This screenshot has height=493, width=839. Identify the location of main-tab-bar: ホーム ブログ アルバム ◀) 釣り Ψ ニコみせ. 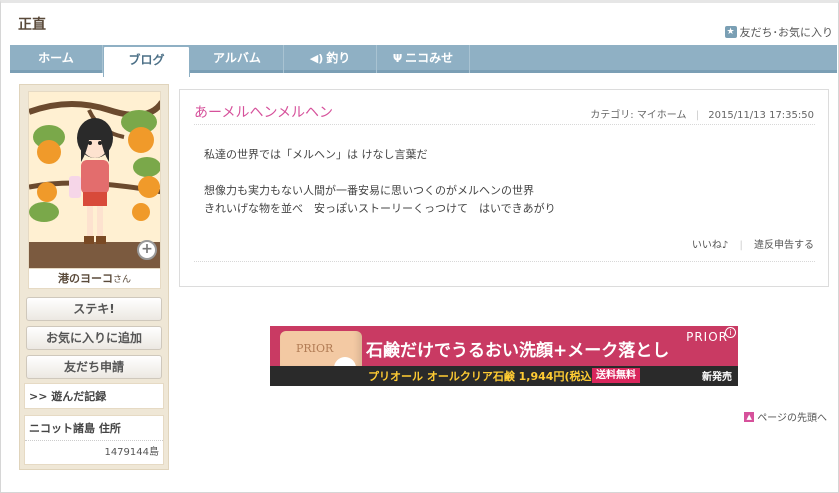
(423, 61).